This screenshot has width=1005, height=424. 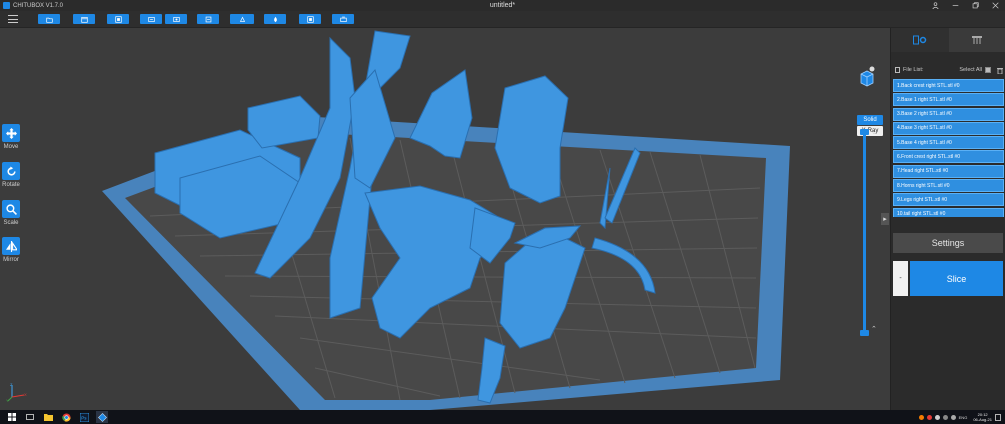 I want to click on resin-button, so click(x=275, y=19).